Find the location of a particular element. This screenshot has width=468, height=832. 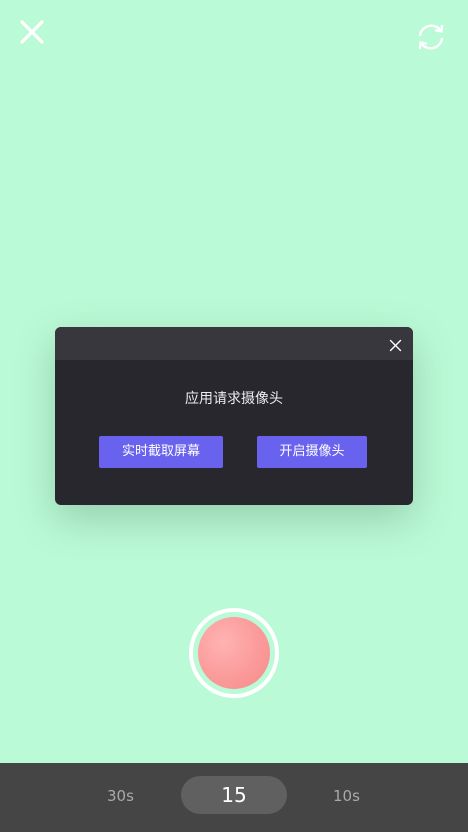

duration-bar: 30s 15 10s is located at coordinates (234, 797).